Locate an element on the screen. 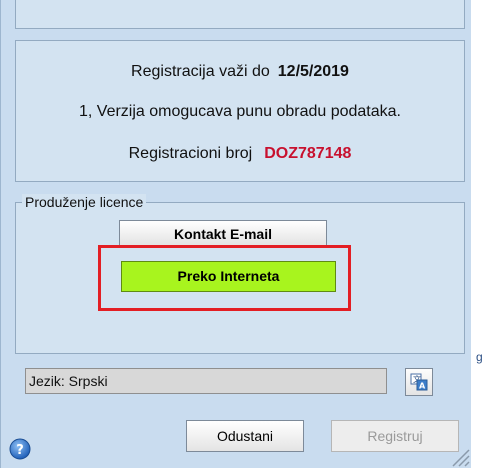 This screenshot has width=485, height=468. resize-grip-icon is located at coordinates (459, 456).